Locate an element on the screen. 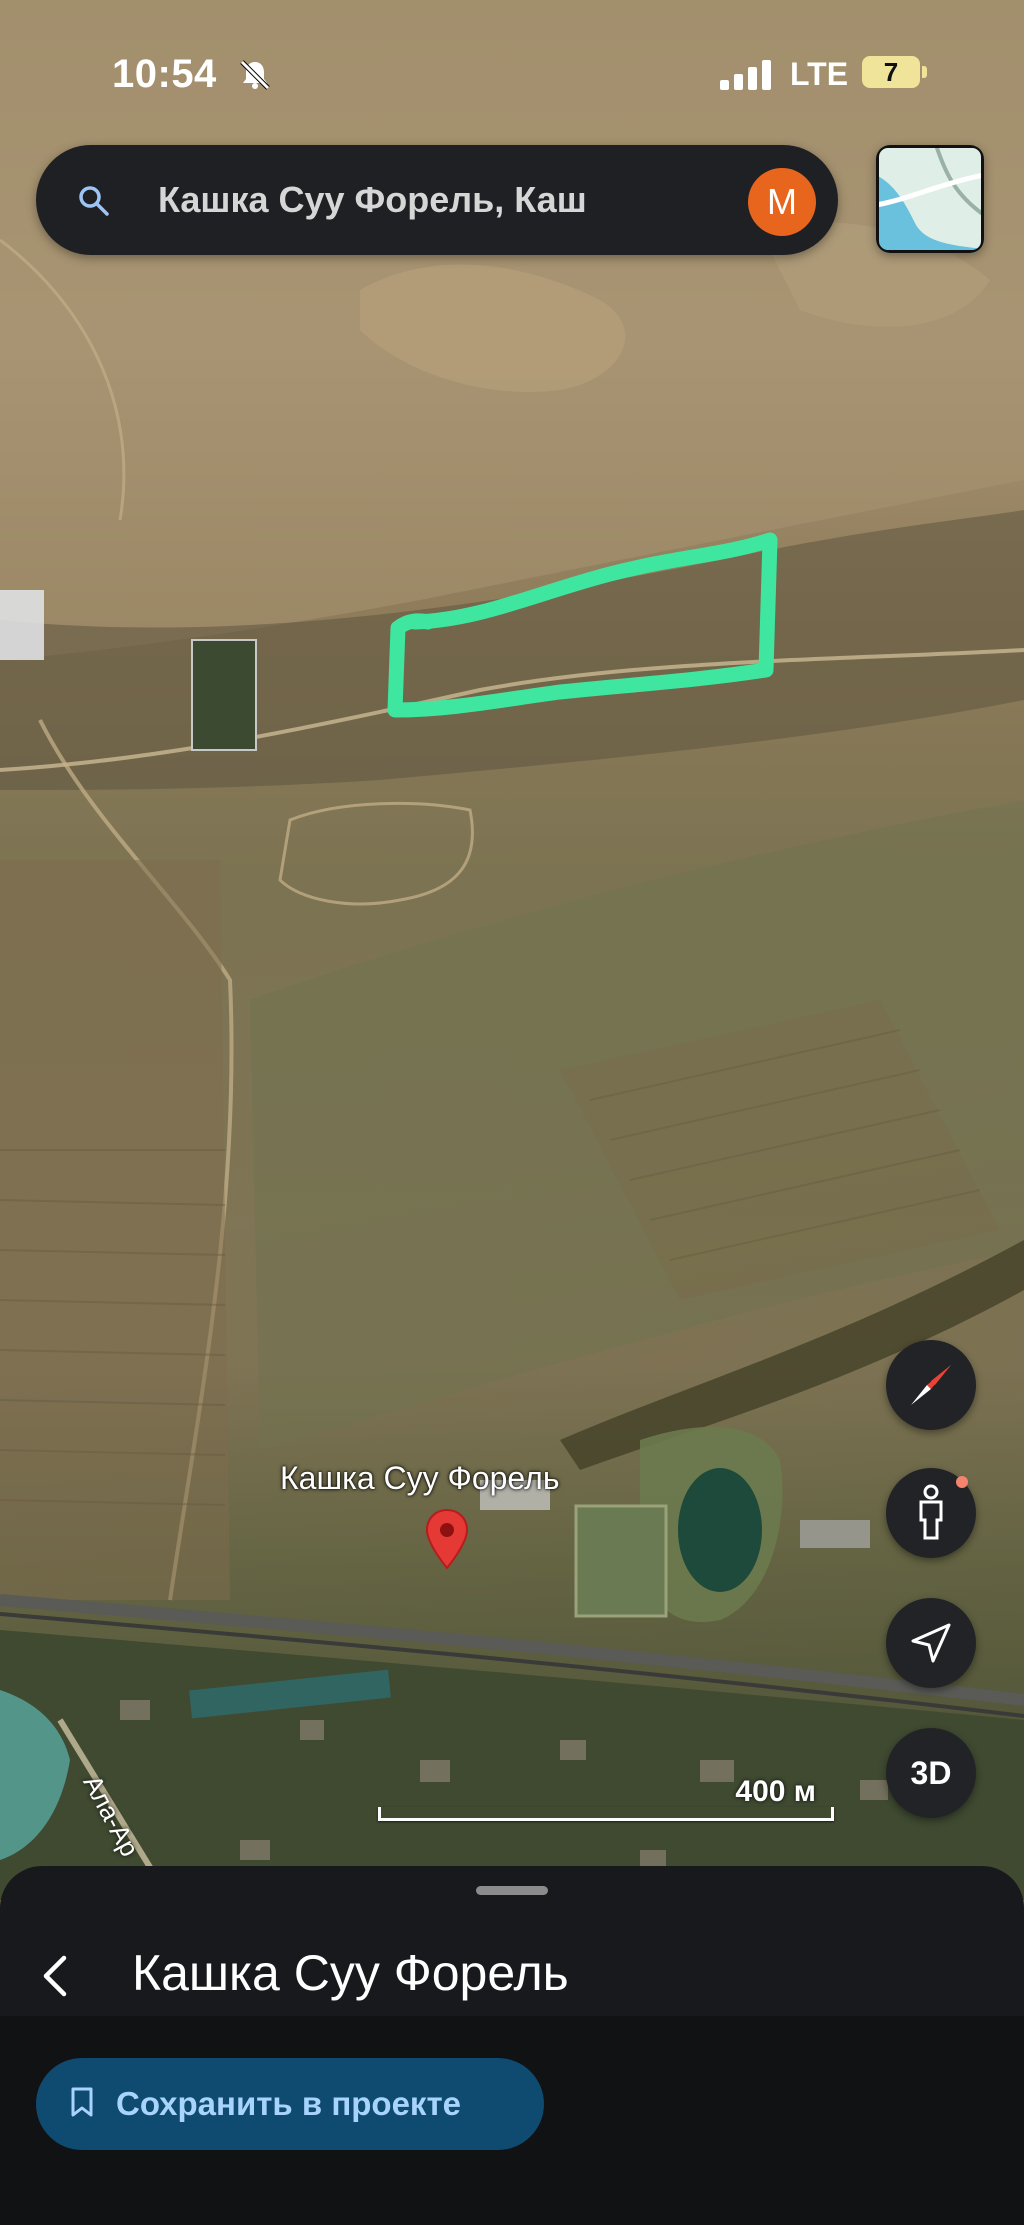  my-location-button is located at coordinates (931, 1643).